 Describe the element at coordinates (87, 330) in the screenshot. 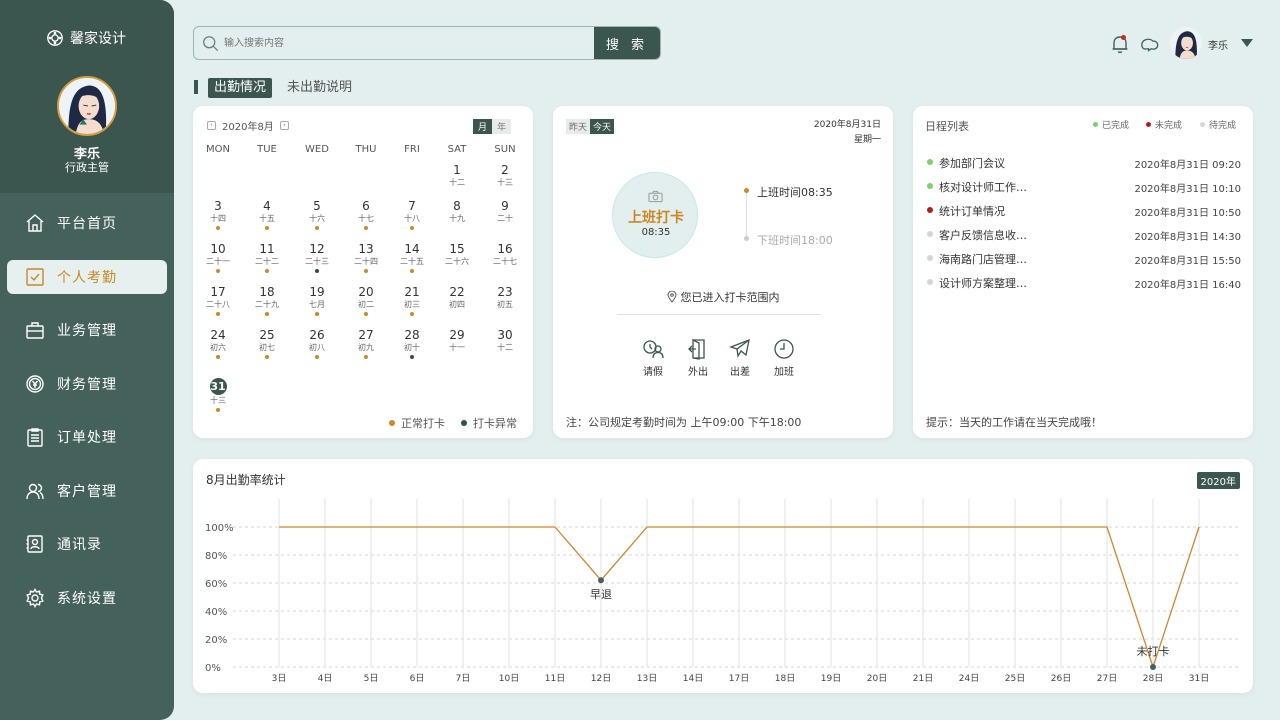

I see `sidebar-item-business: 业务管理` at that location.